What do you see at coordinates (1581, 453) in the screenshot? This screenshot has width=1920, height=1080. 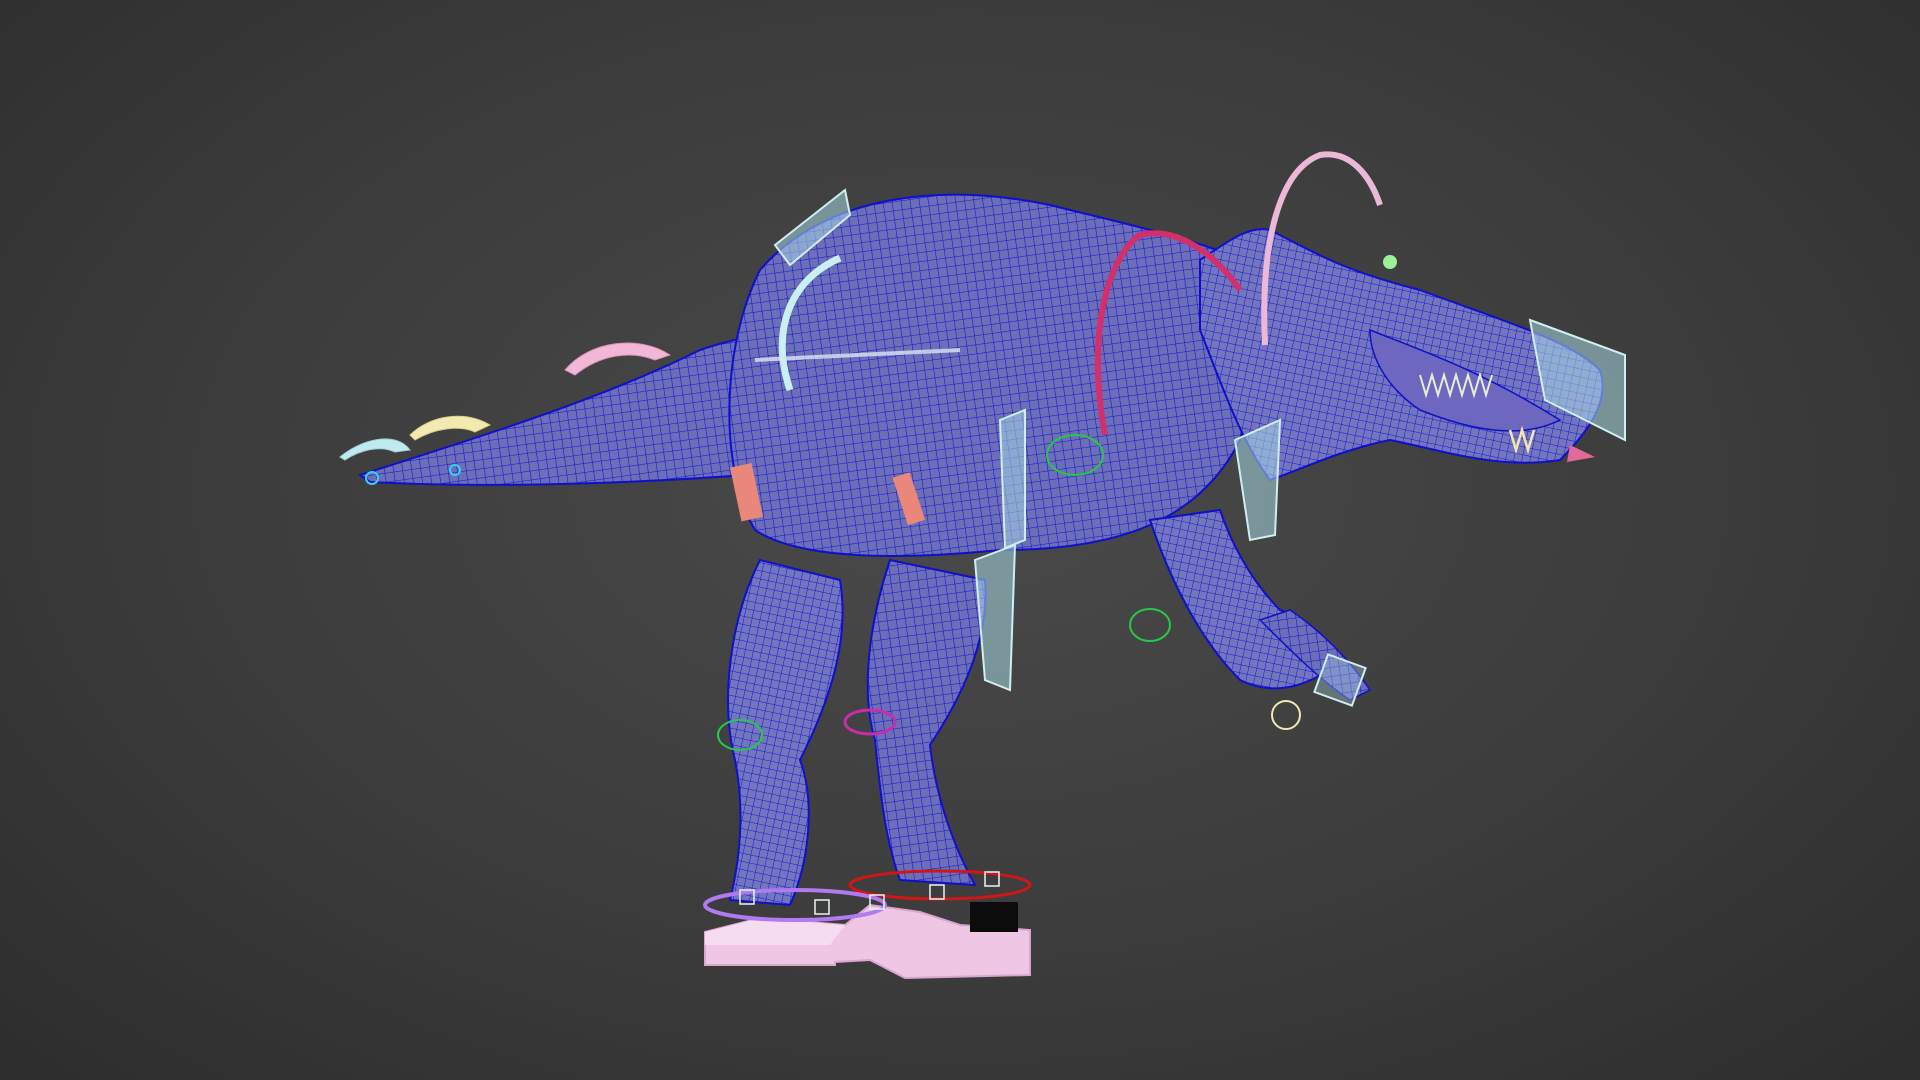 I see `tongue-tip` at bounding box center [1581, 453].